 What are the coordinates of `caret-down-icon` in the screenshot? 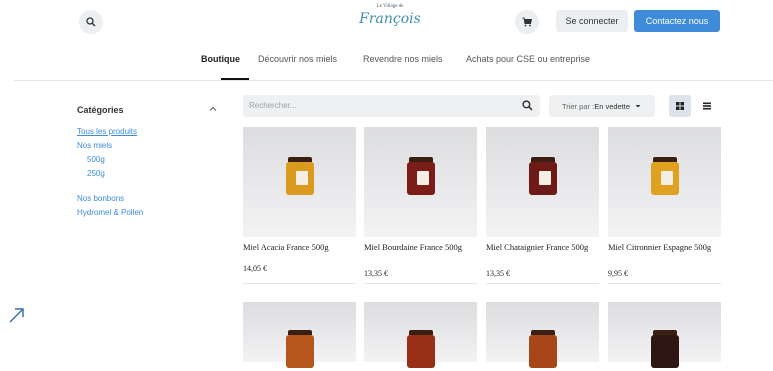 It's located at (638, 106).